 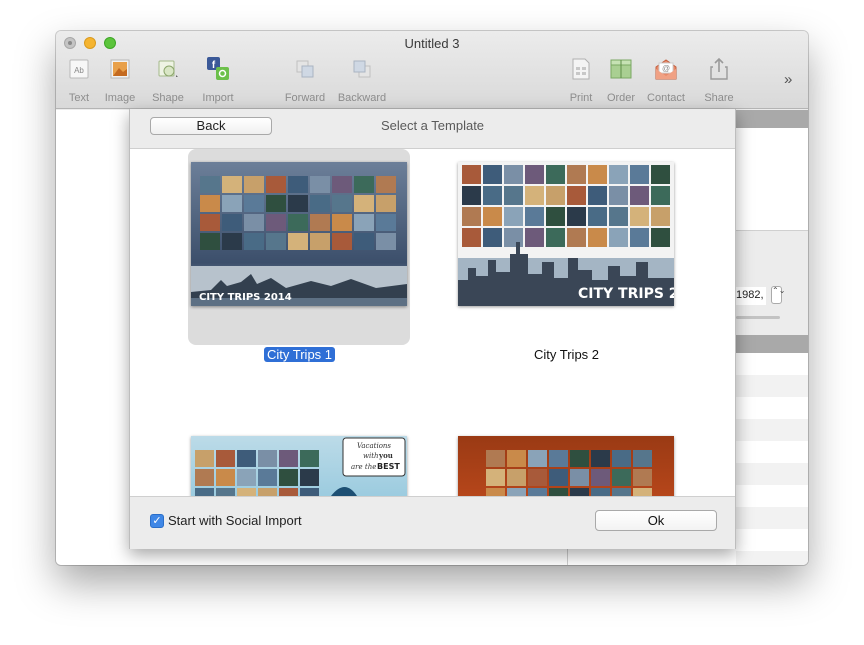 What do you see at coordinates (621, 69) in the screenshot?
I see `order-icon` at bounding box center [621, 69].